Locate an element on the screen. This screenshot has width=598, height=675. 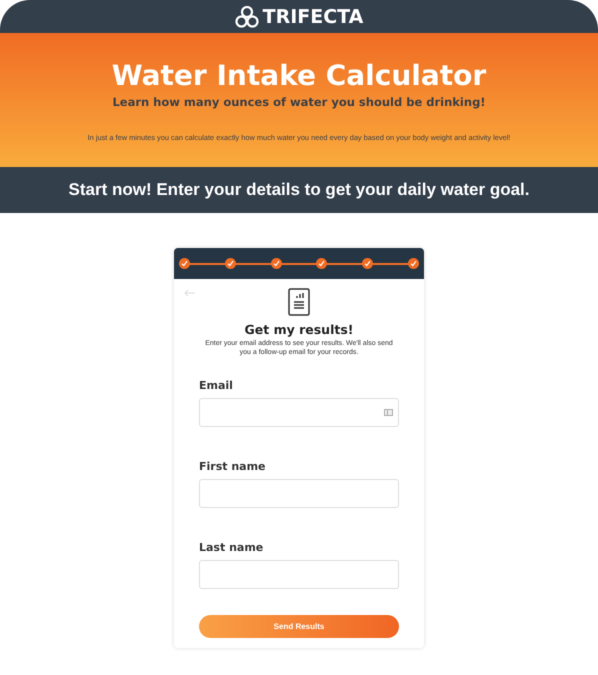
call-to-action: Start now! Enter your details to get your daily water goal. is located at coordinates (299, 190).